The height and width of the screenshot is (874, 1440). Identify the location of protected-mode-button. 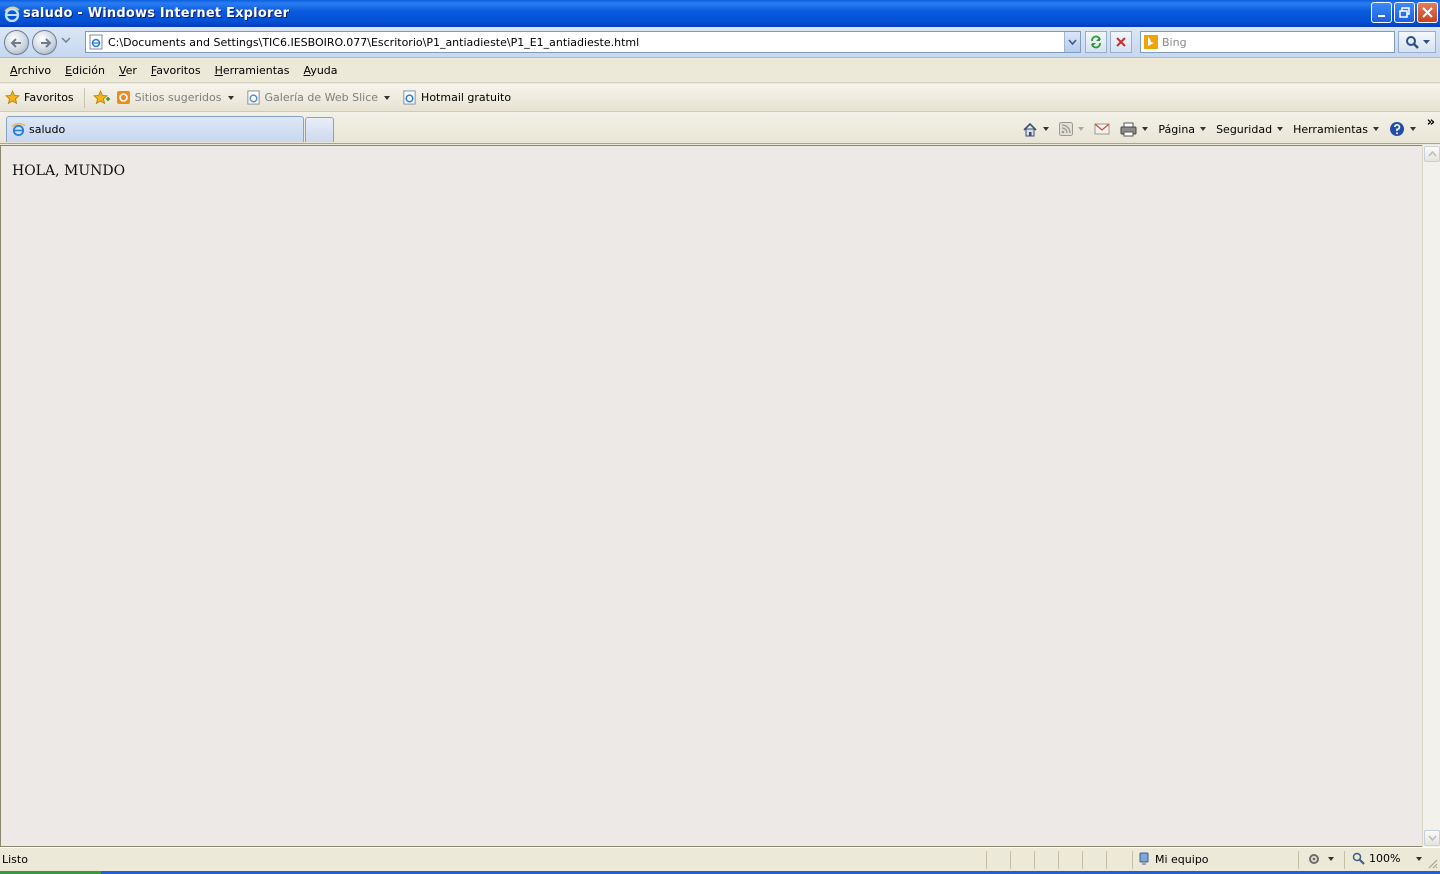
(1320, 859).